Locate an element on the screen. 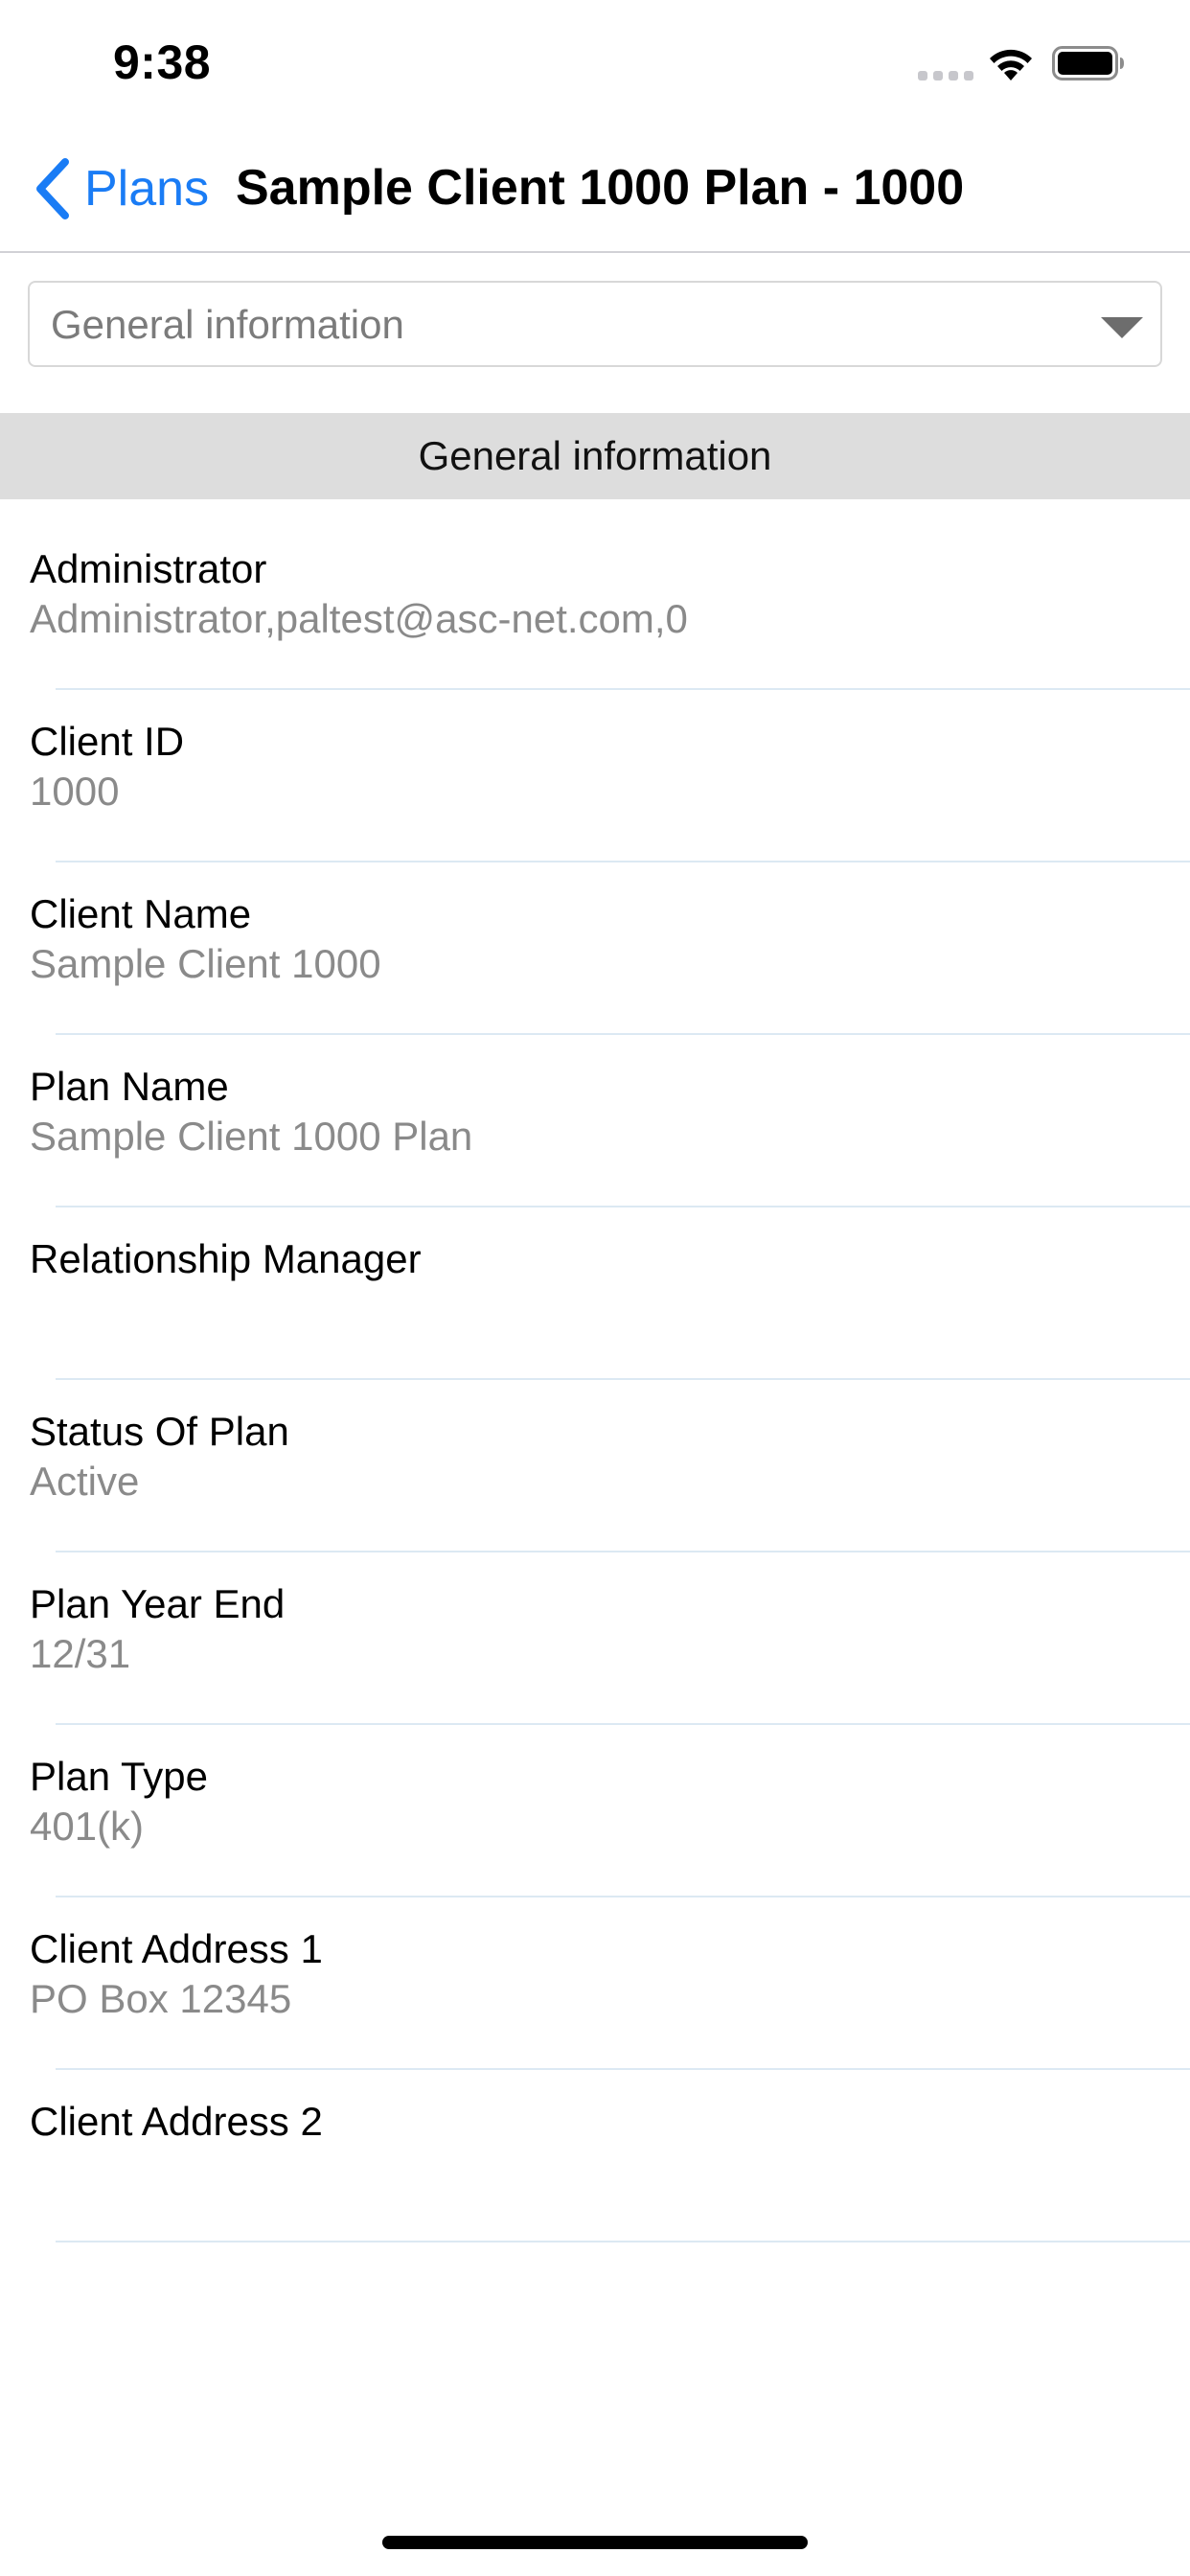 Image resolution: width=1190 pixels, height=2576 pixels. status-time: 9:38 is located at coordinates (163, 62).